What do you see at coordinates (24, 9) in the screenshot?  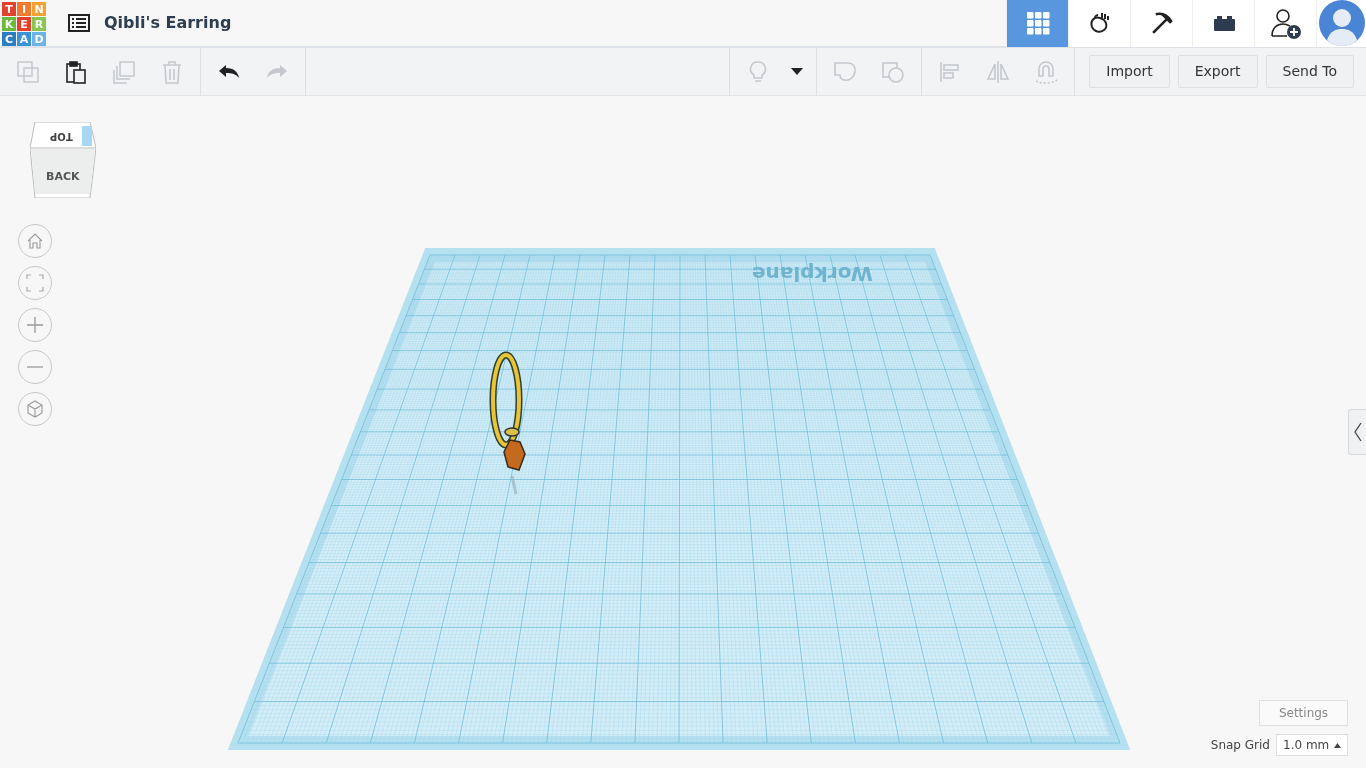 I see `logo-letter: I` at bounding box center [24, 9].